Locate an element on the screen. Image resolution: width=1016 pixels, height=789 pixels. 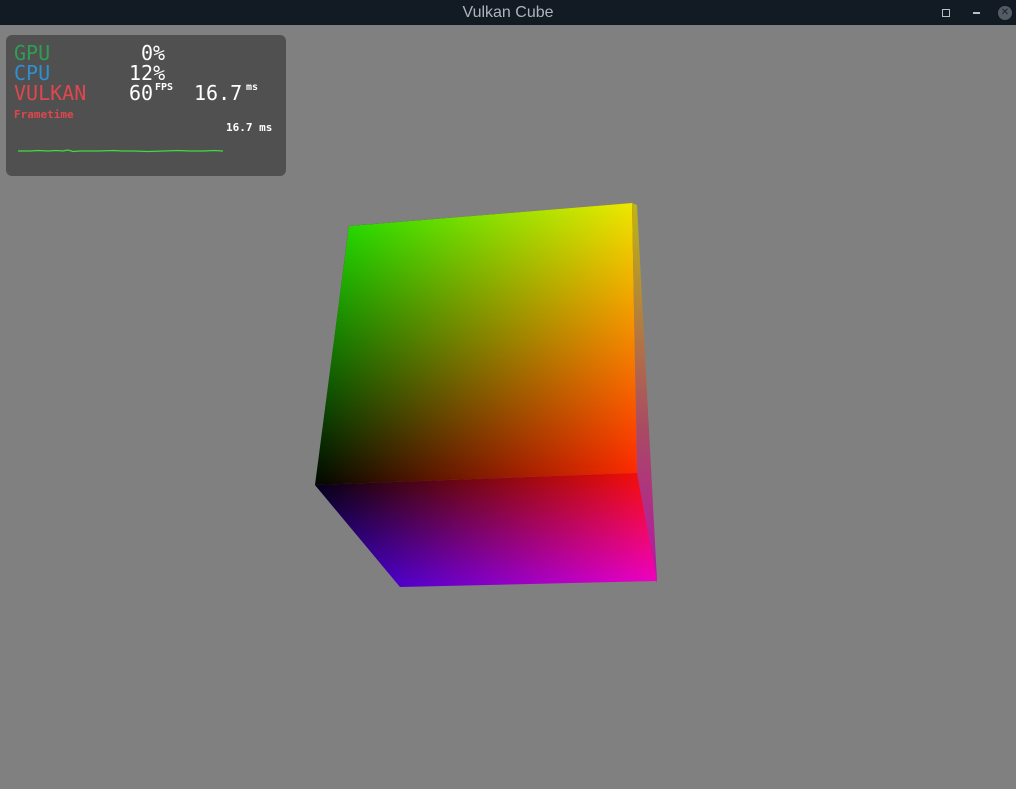
frametime-graph is located at coordinates (121, 151).